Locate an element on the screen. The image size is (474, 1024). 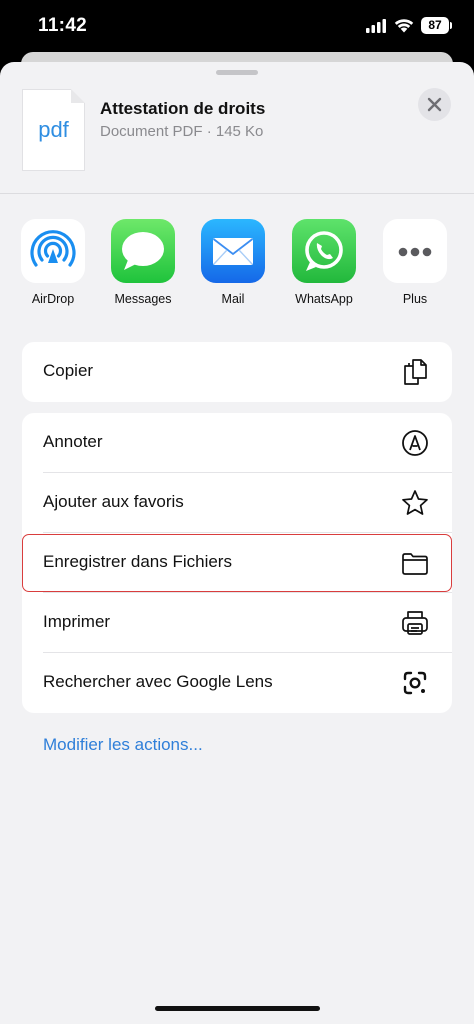
signal-icon is located at coordinates (376, 26).